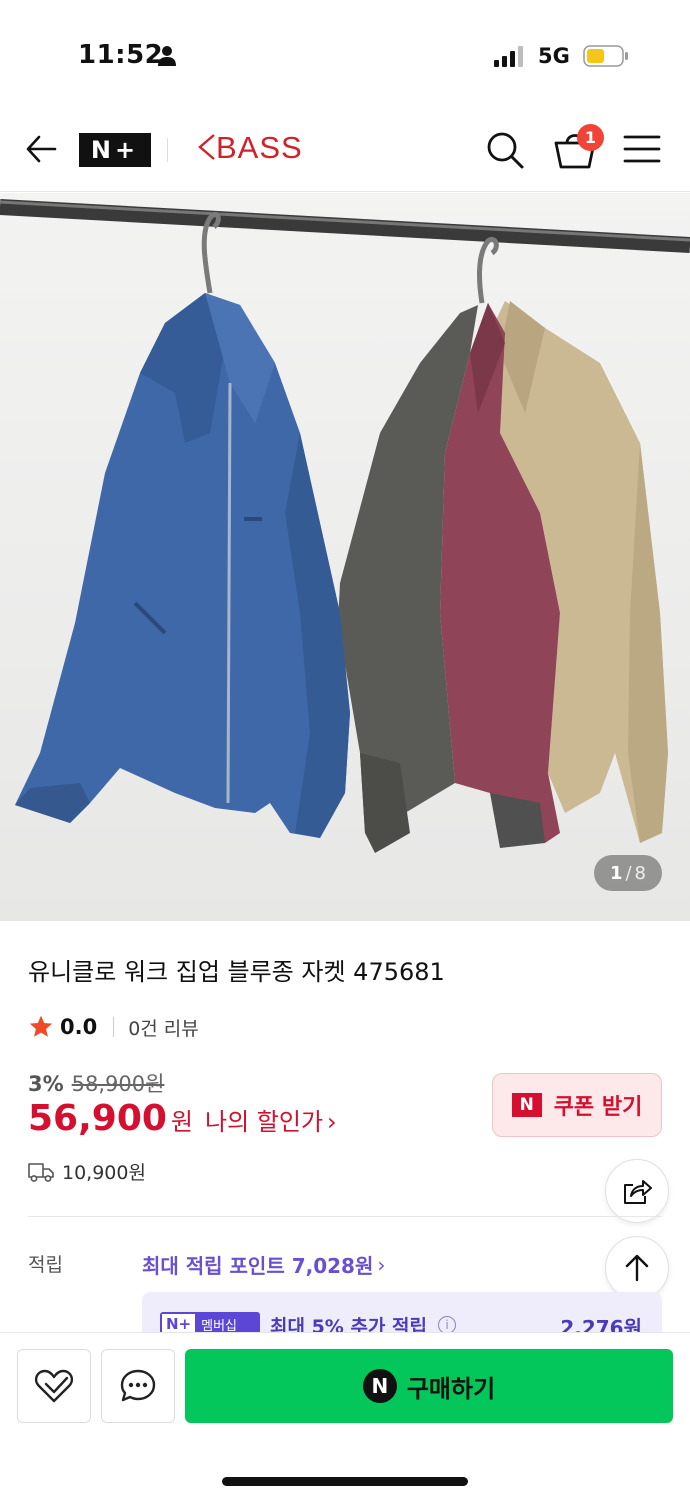 The image size is (690, 1500). I want to click on naver-plus-logo: N+, so click(115, 150).